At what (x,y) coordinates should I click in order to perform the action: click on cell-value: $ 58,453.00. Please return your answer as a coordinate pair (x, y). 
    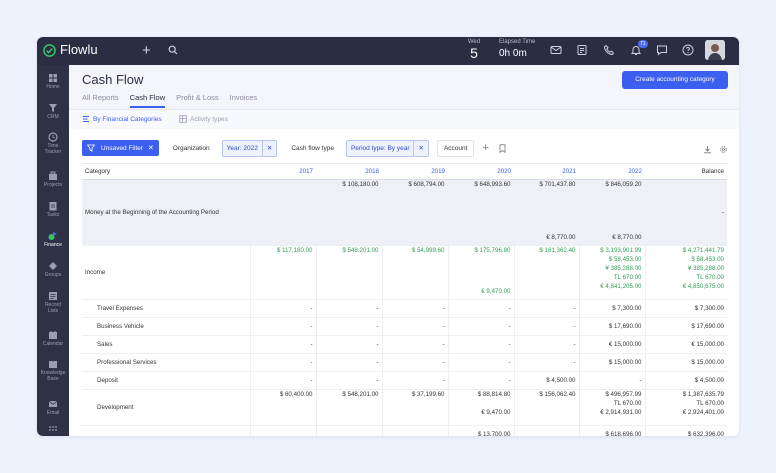
    Looking at the image, I should click on (707, 259).